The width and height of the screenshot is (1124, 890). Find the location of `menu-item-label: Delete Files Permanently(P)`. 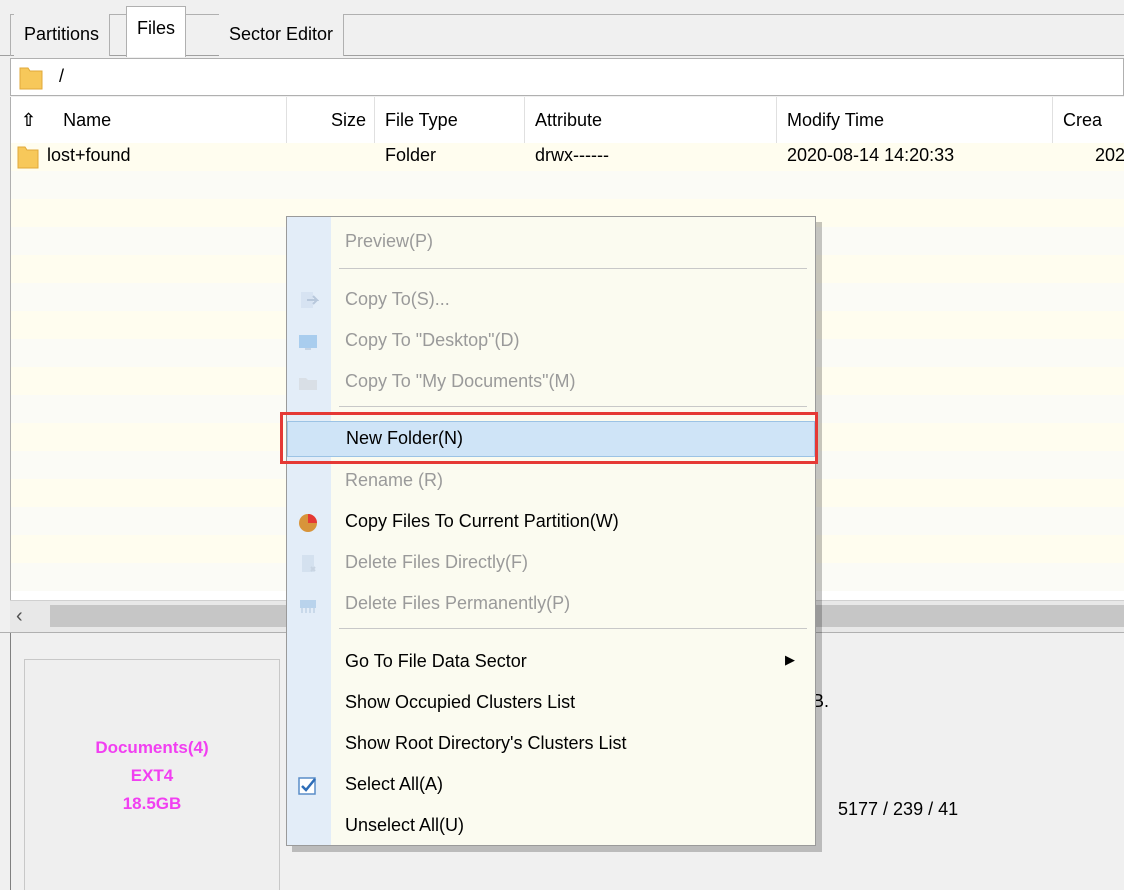

menu-item-label: Delete Files Permanently(P) is located at coordinates (458, 603).